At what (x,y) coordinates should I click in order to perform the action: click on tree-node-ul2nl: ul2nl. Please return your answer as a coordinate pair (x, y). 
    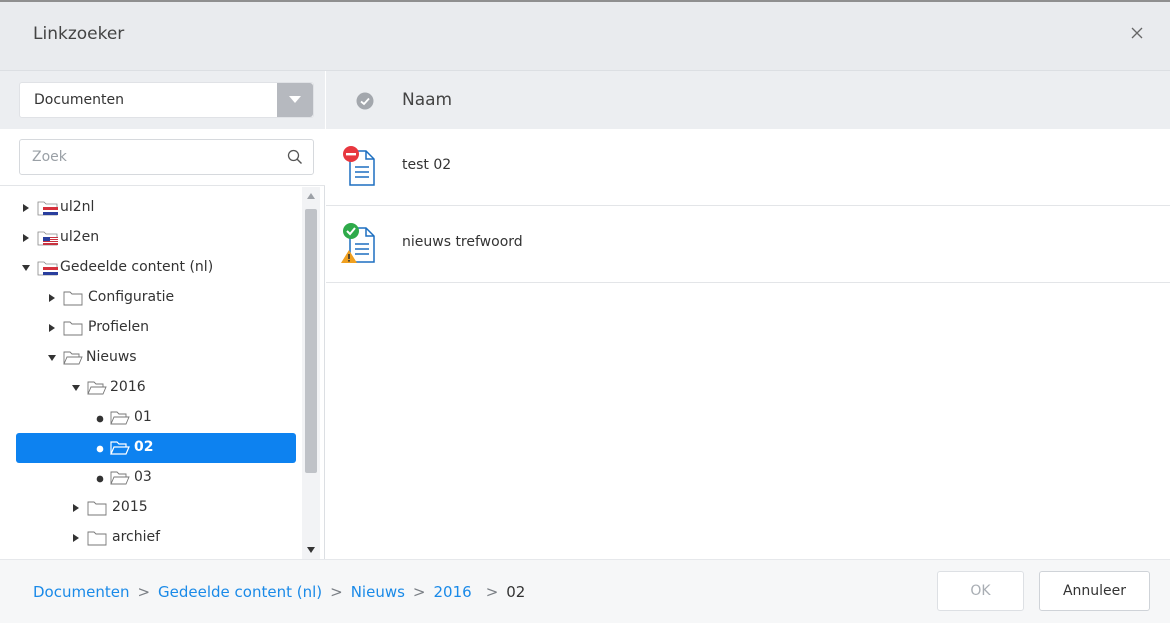
    Looking at the image, I should click on (150, 208).